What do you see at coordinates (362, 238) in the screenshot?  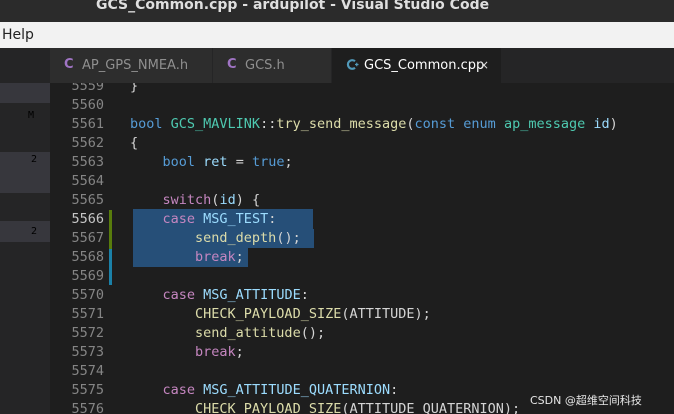 I see `code-line: 5567 send_depth();` at bounding box center [362, 238].